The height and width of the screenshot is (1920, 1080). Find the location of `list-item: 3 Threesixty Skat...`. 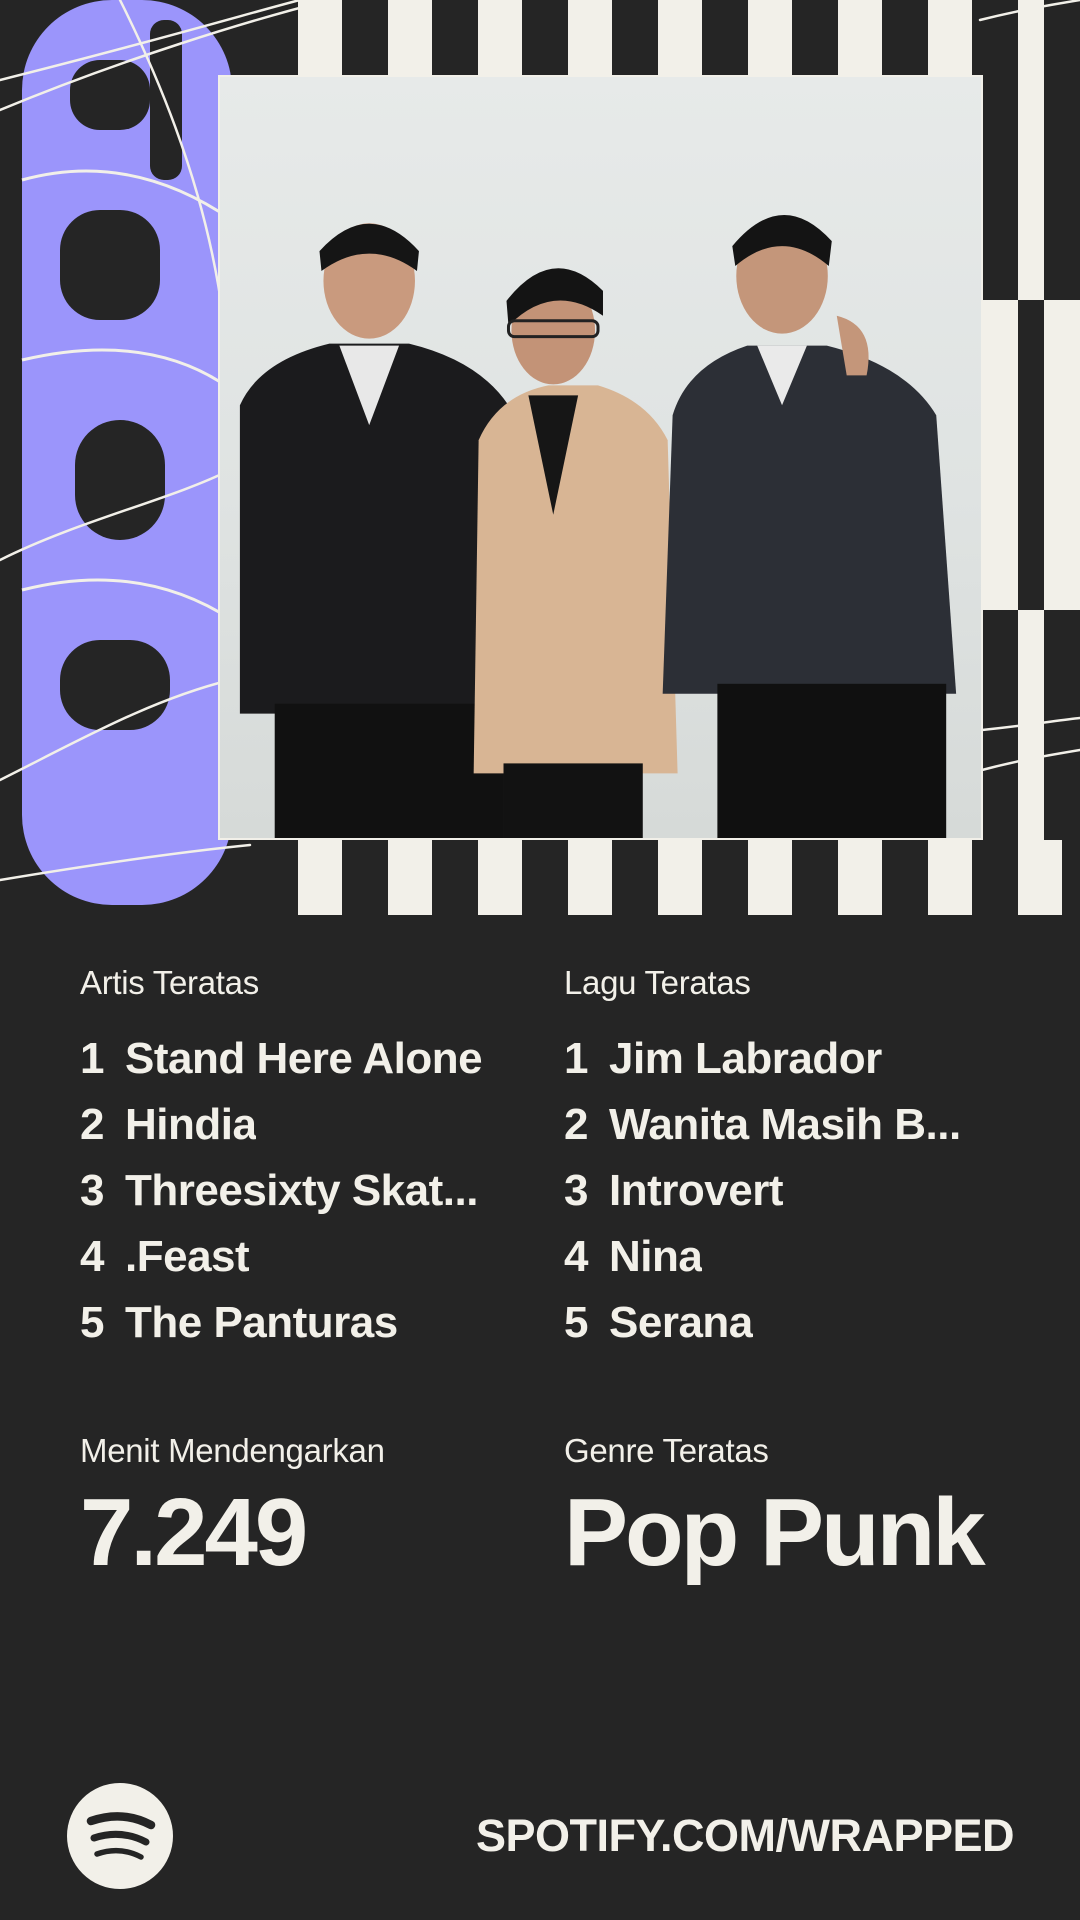

list-item: 3 Threesixty Skat... is located at coordinates (300, 1191).